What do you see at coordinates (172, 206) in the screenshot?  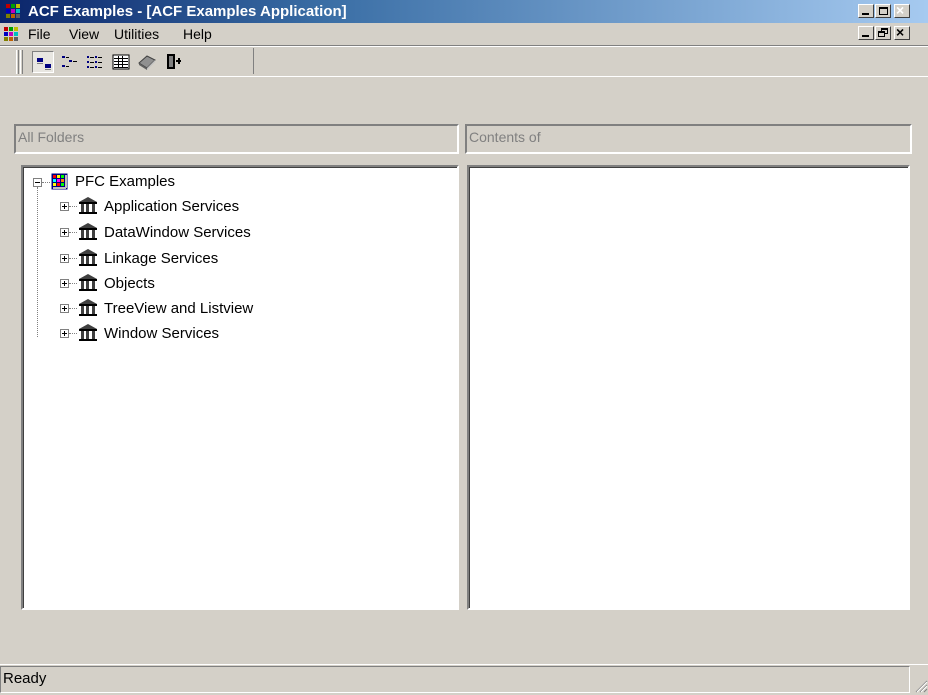 I see `tree-label: Application Services` at bounding box center [172, 206].